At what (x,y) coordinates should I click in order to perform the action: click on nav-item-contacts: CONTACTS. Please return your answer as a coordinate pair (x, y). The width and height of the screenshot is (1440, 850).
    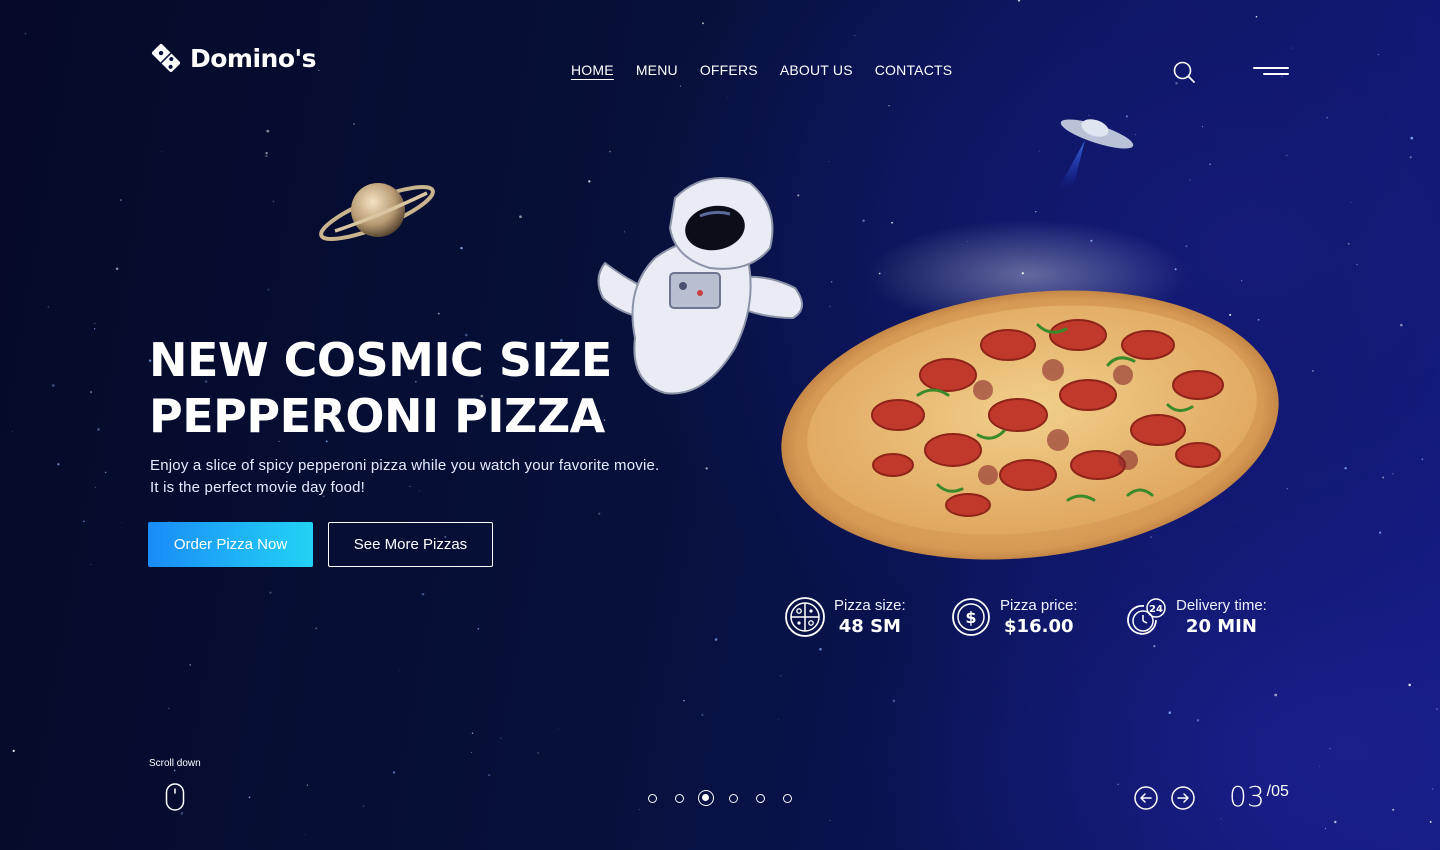
    Looking at the image, I should click on (914, 70).